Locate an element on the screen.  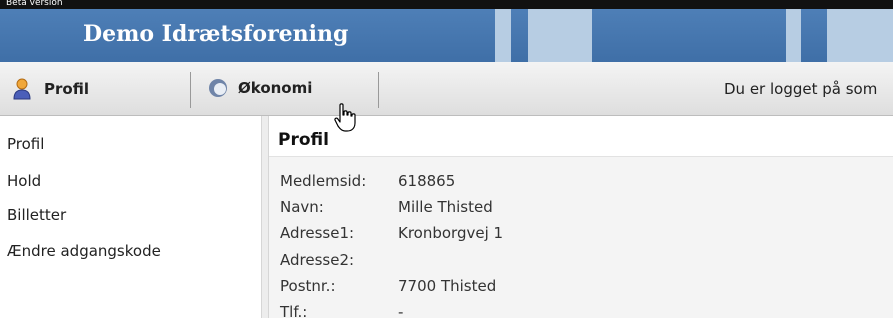
main-header: Profil is located at coordinates (581, 136).